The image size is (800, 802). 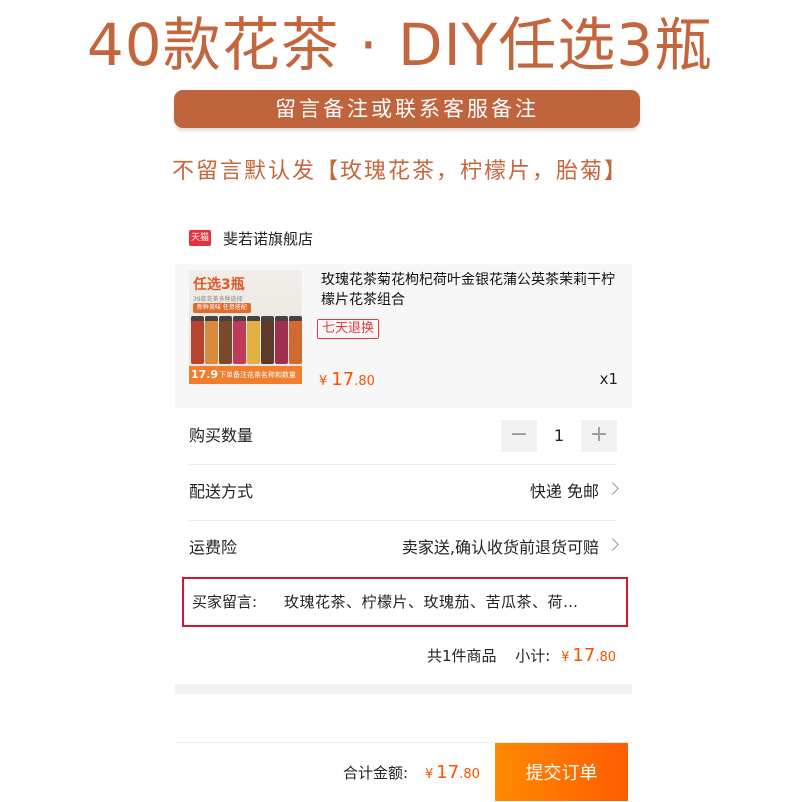 I want to click on default-note: 不留言默认发【玫瑰花茶，柠檬片，胎菊】, so click(x=399, y=171).